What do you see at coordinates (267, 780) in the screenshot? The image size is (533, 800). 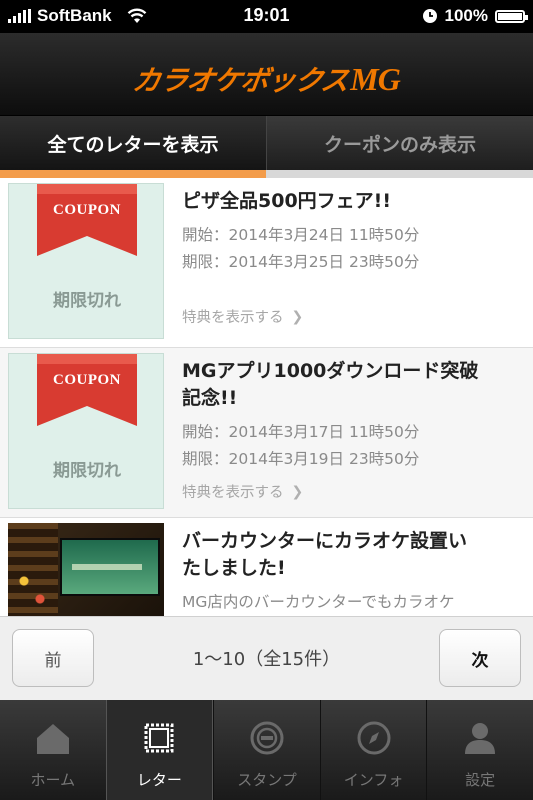 I see `tabbar-label: スタンプ` at bounding box center [267, 780].